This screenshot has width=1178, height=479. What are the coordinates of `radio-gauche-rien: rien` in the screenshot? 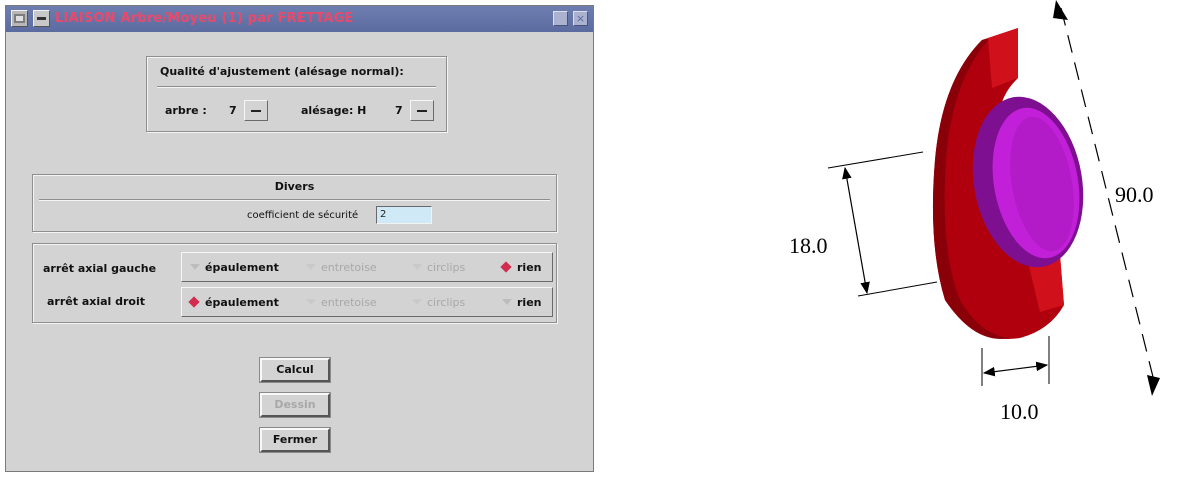 It's located at (525, 268).